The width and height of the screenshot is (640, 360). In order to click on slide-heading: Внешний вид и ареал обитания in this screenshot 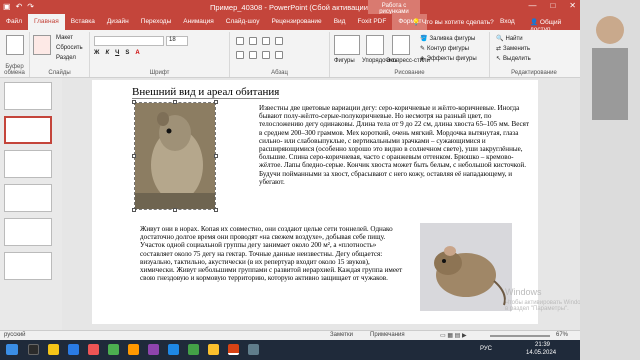, I will do `click(206, 92)`.